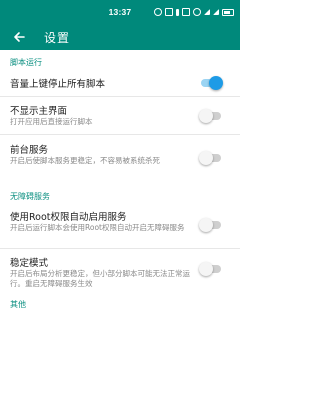  Describe the element at coordinates (18, 304) in the screenshot. I see `section-header-other: 其他` at that location.